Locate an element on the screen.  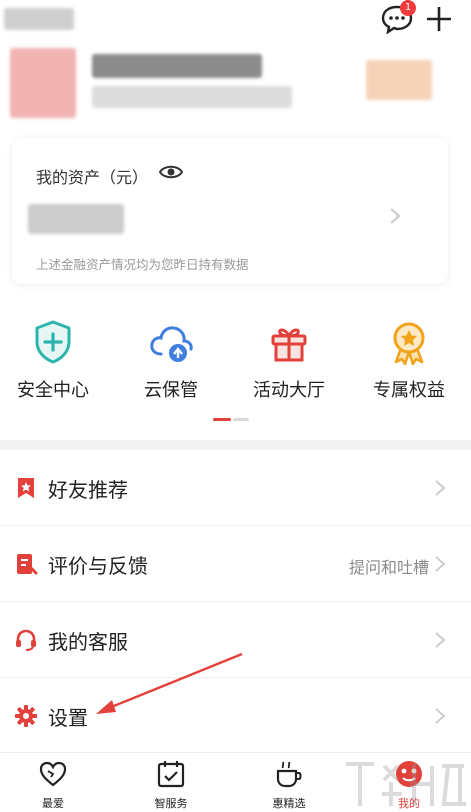
menu-item-feedback: 评价与反馈 提问和吐槽 is located at coordinates (235, 564).